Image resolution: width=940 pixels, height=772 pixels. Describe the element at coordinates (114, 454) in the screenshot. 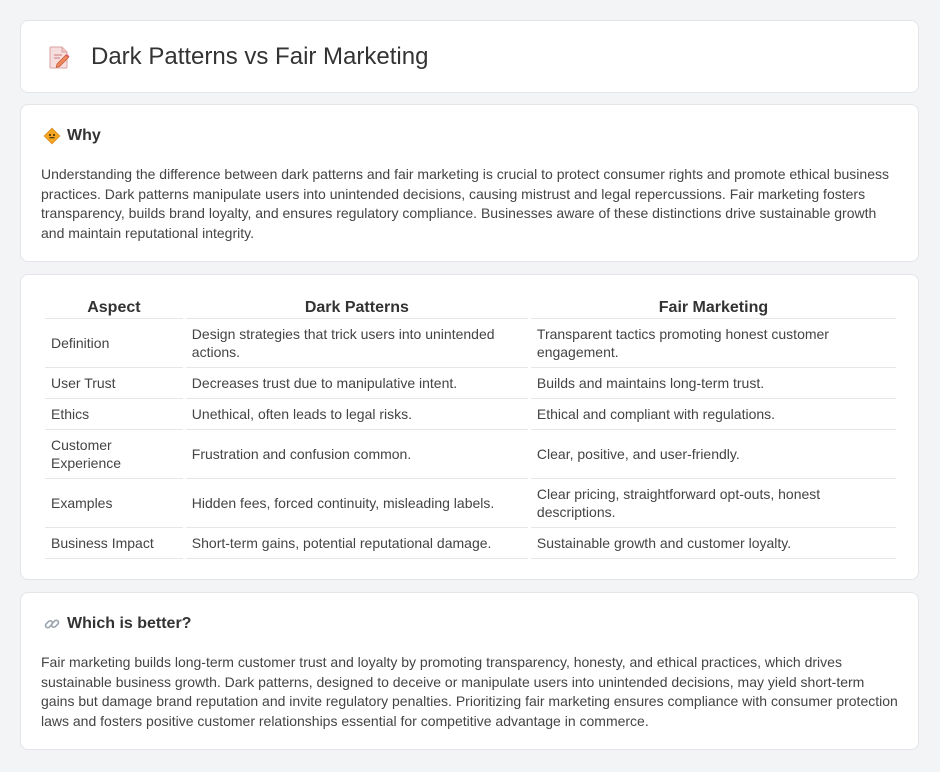

I see `cell-aspect: Customer Experience` at that location.